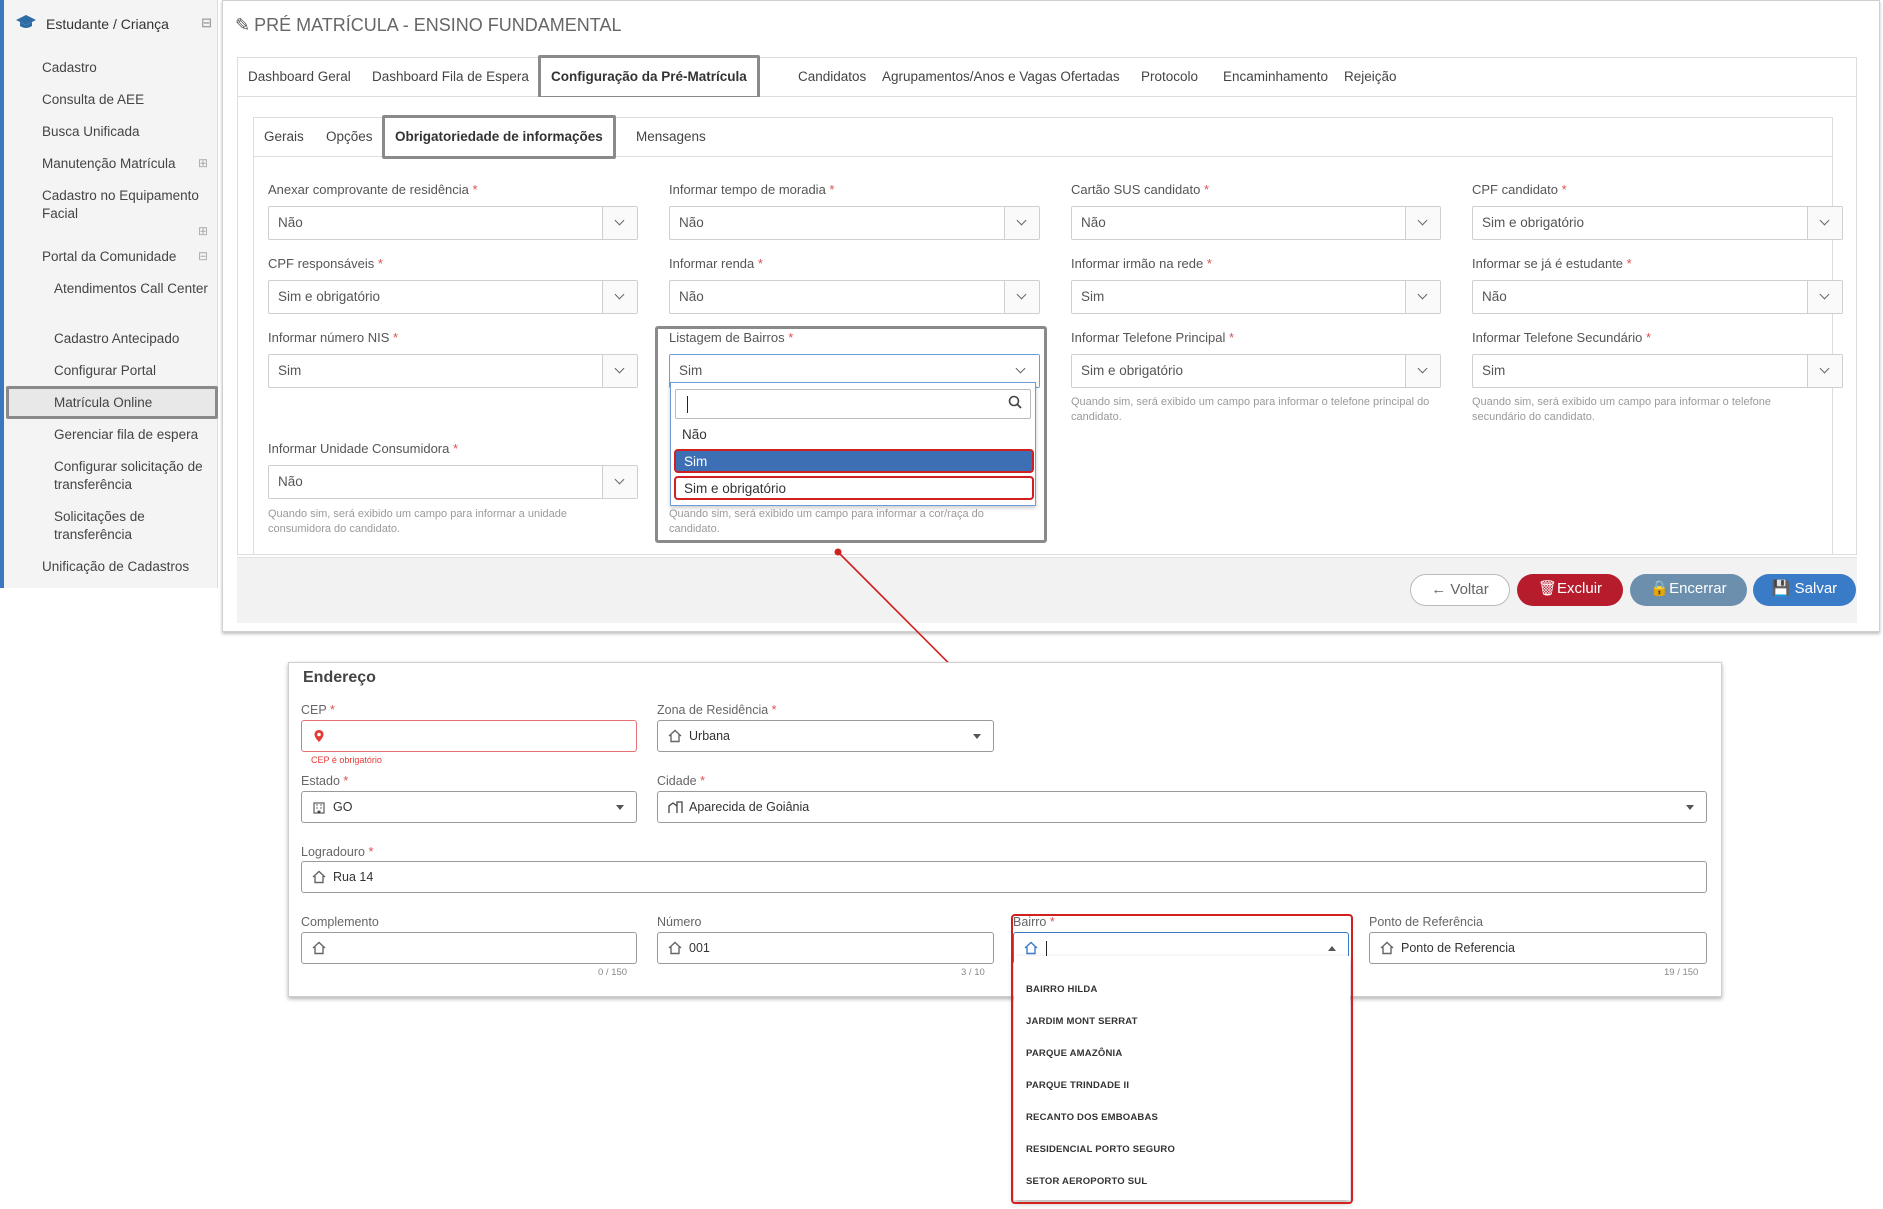 This screenshot has height=1209, width=1883. What do you see at coordinates (973, 972) in the screenshot?
I see `numero-counter: 3 / 10` at bounding box center [973, 972].